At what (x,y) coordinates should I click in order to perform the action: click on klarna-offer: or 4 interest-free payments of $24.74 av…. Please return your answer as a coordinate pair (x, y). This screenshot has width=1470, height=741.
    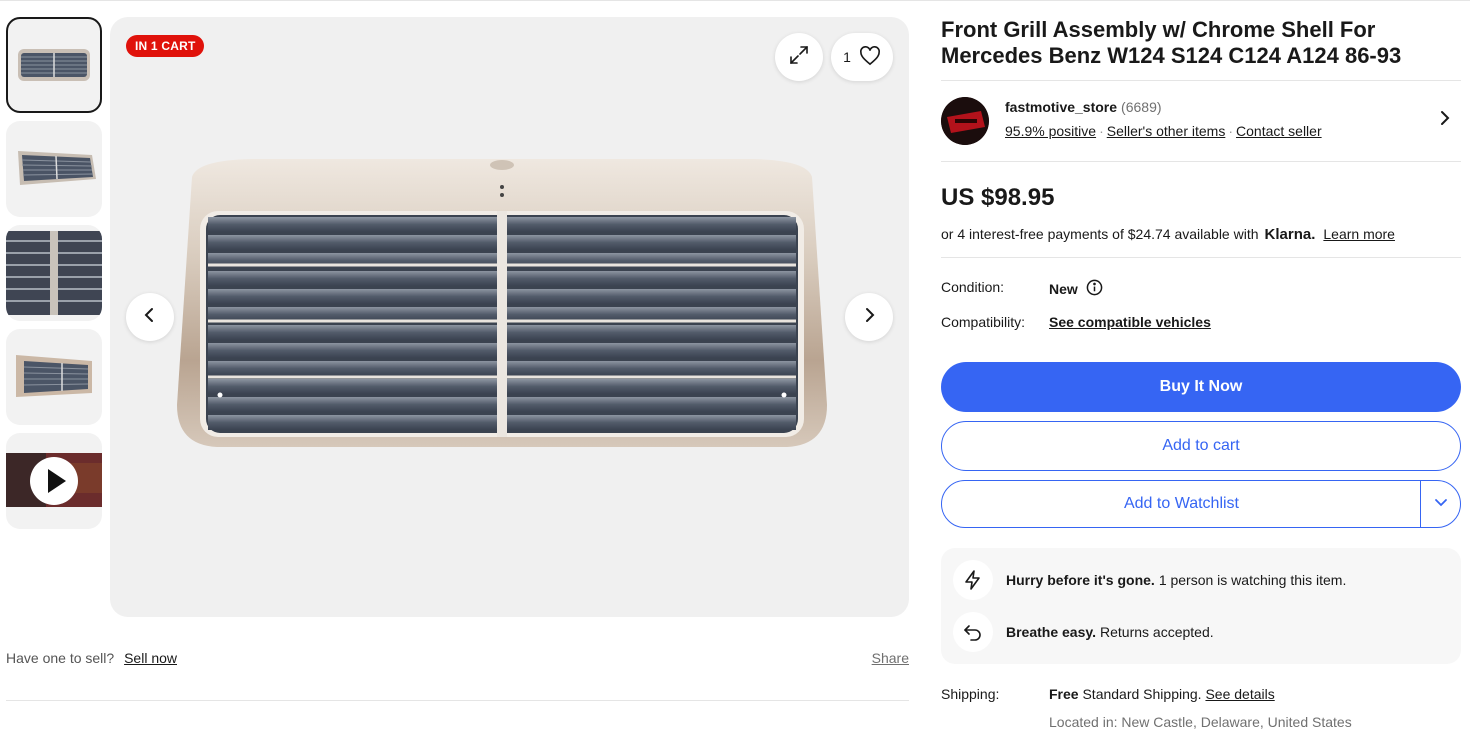
    Looking at the image, I should click on (1201, 234).